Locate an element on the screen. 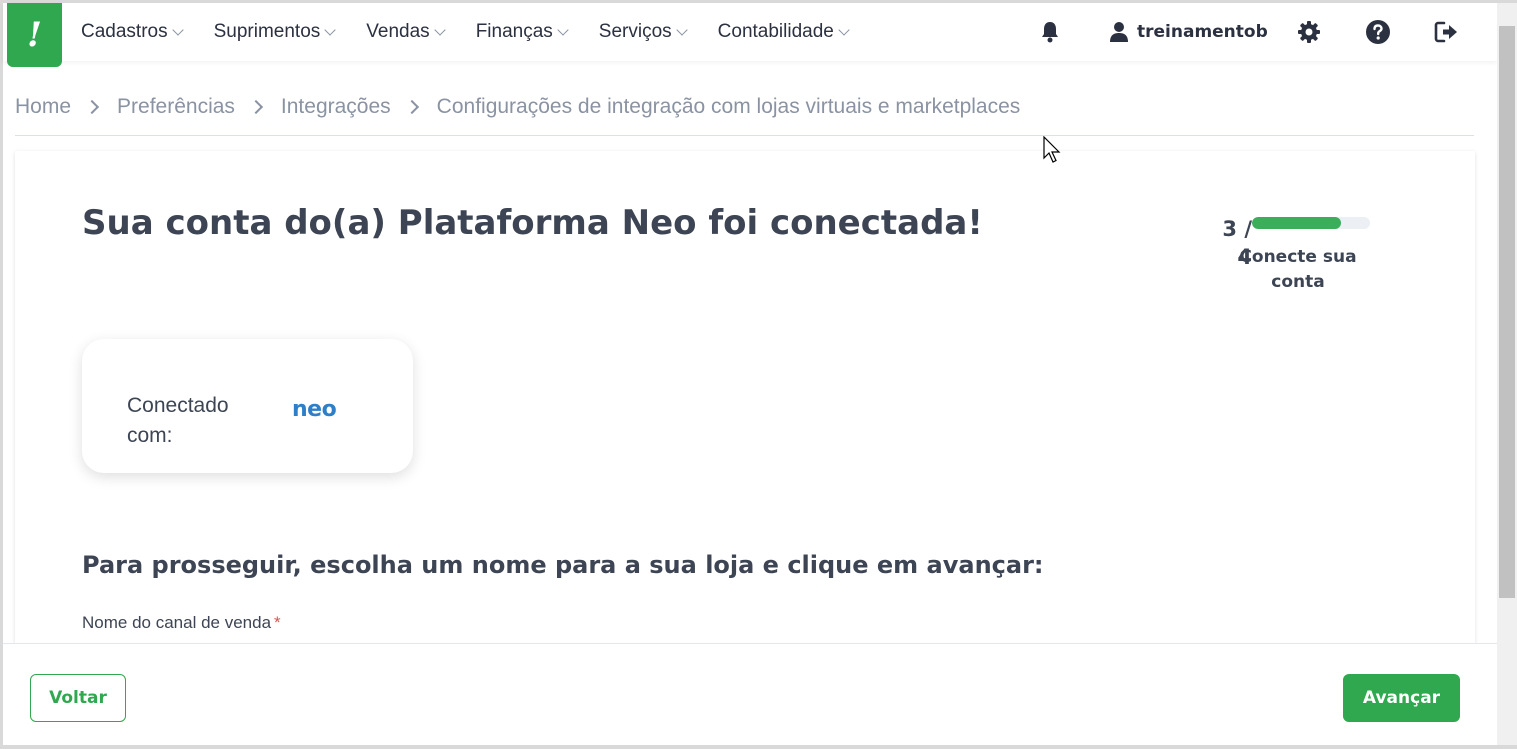  menu-item-cadastros: Cadastros is located at coordinates (132, 32).